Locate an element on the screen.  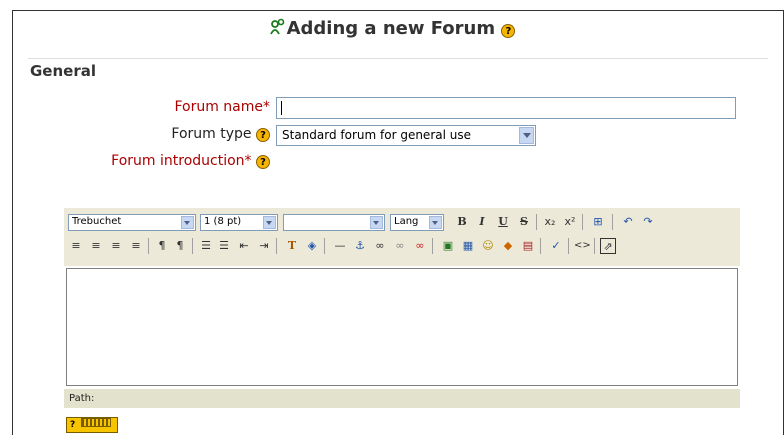
text-caret is located at coordinates (281, 108).